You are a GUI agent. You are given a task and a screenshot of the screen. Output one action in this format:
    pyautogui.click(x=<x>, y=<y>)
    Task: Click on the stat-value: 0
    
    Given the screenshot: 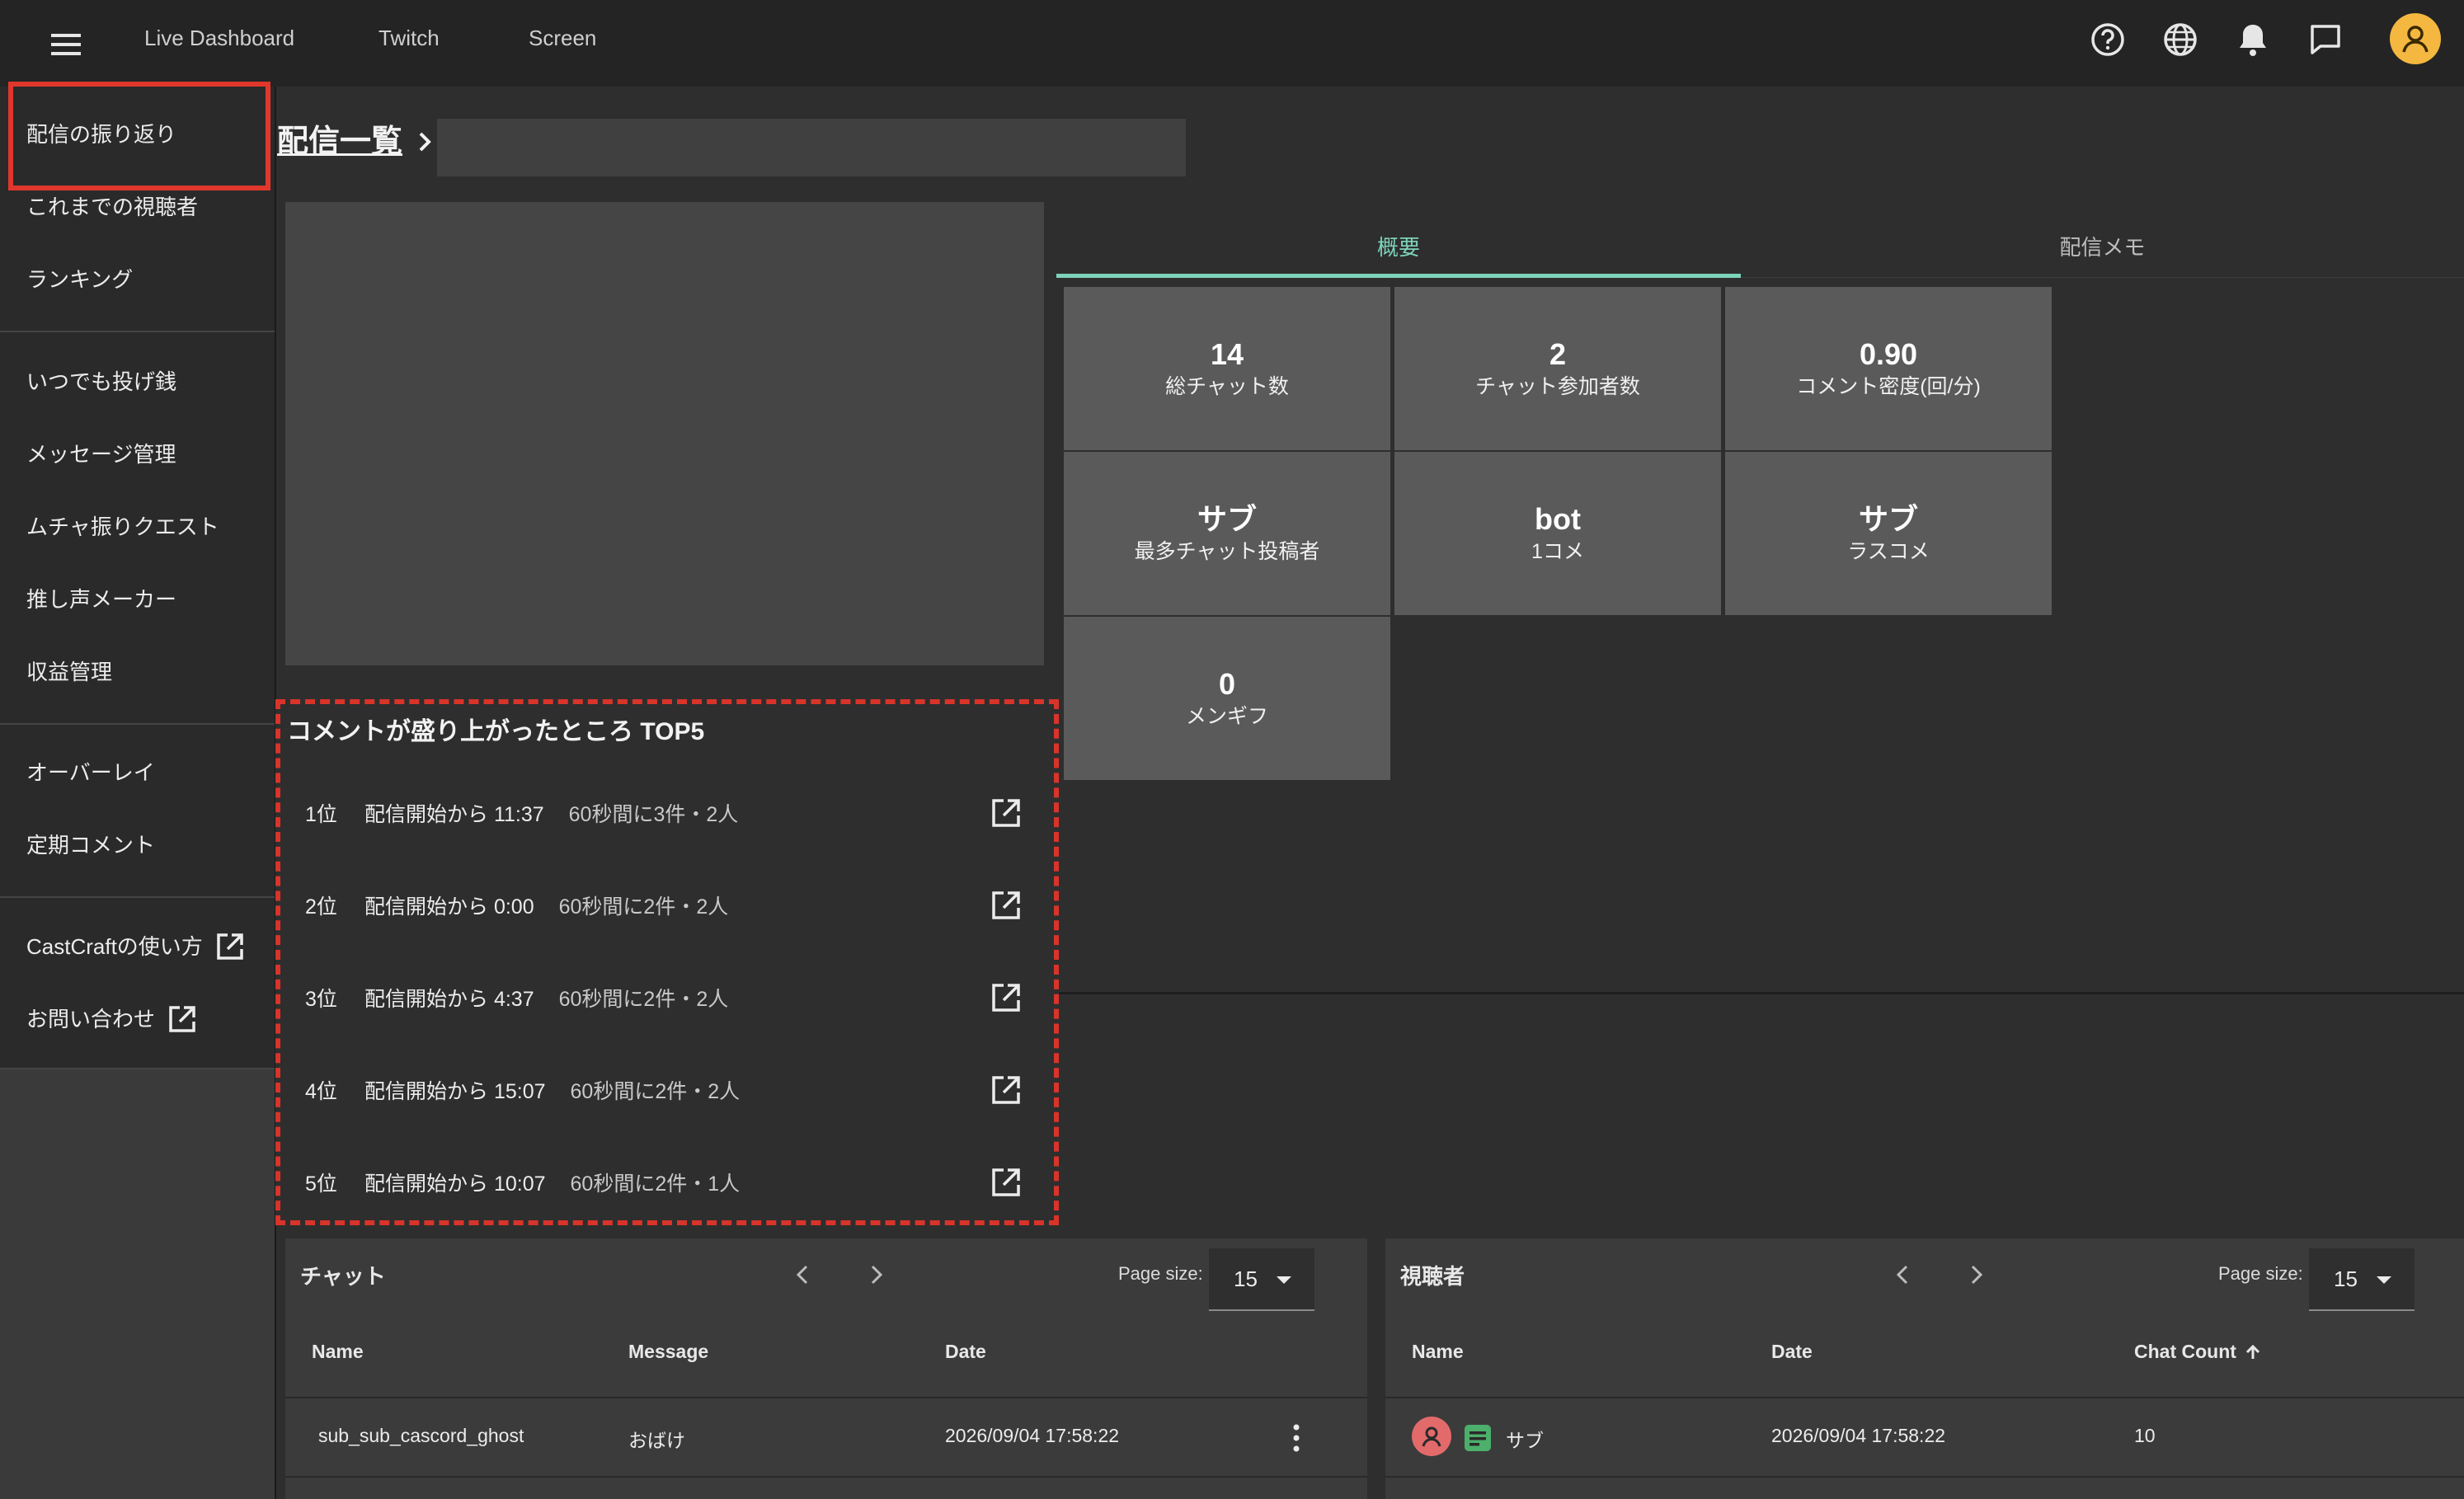 What is the action you would take?
    pyautogui.click(x=1227, y=684)
    